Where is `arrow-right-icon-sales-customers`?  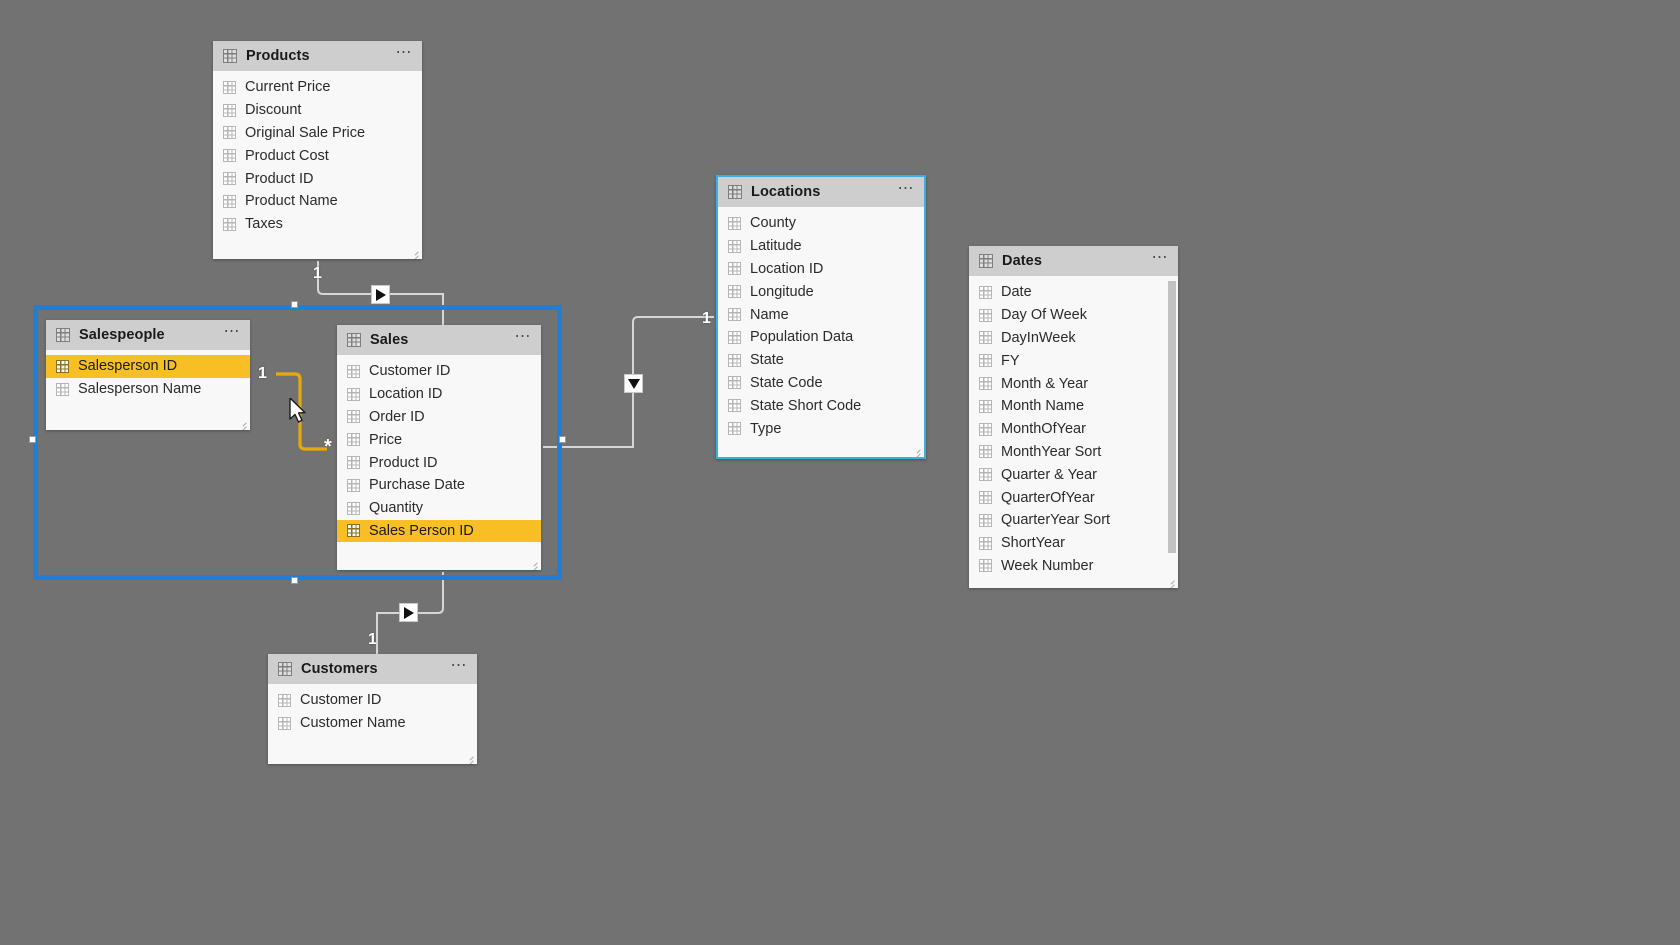
arrow-right-icon-sales-customers is located at coordinates (408, 612).